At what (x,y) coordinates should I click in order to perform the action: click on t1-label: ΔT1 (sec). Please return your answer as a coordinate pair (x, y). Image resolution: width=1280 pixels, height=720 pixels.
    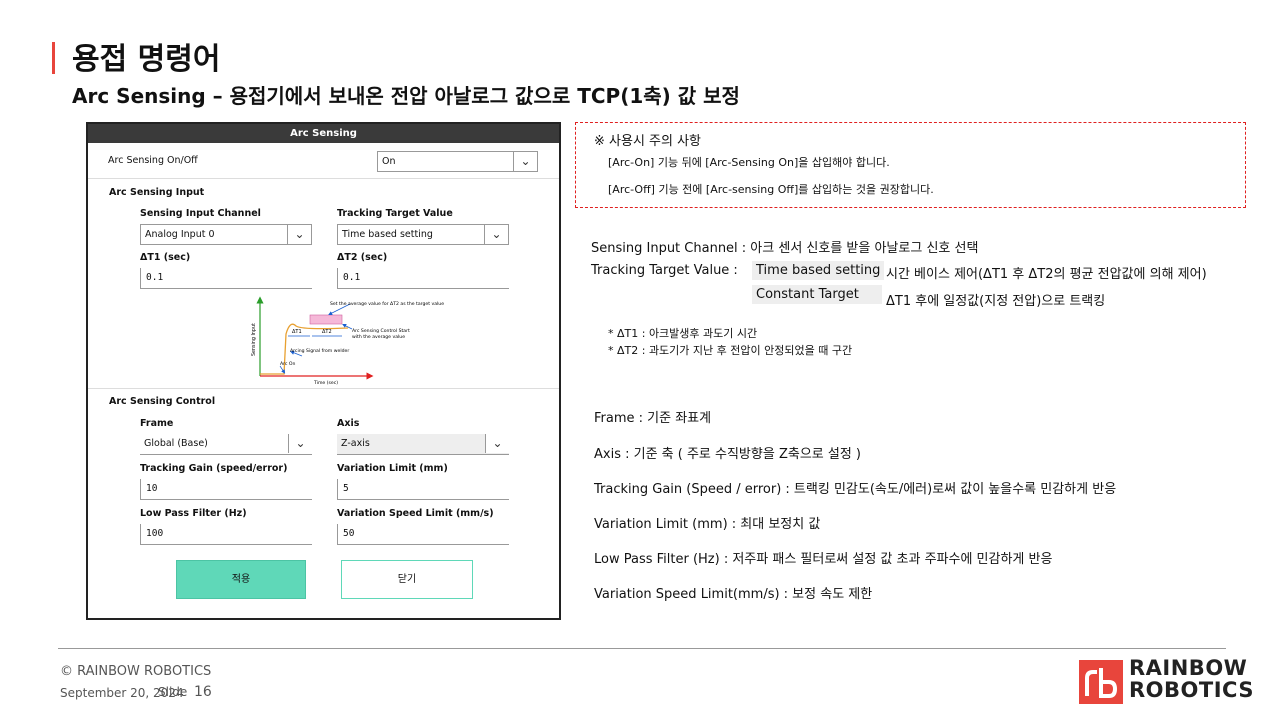
    Looking at the image, I should click on (165, 257).